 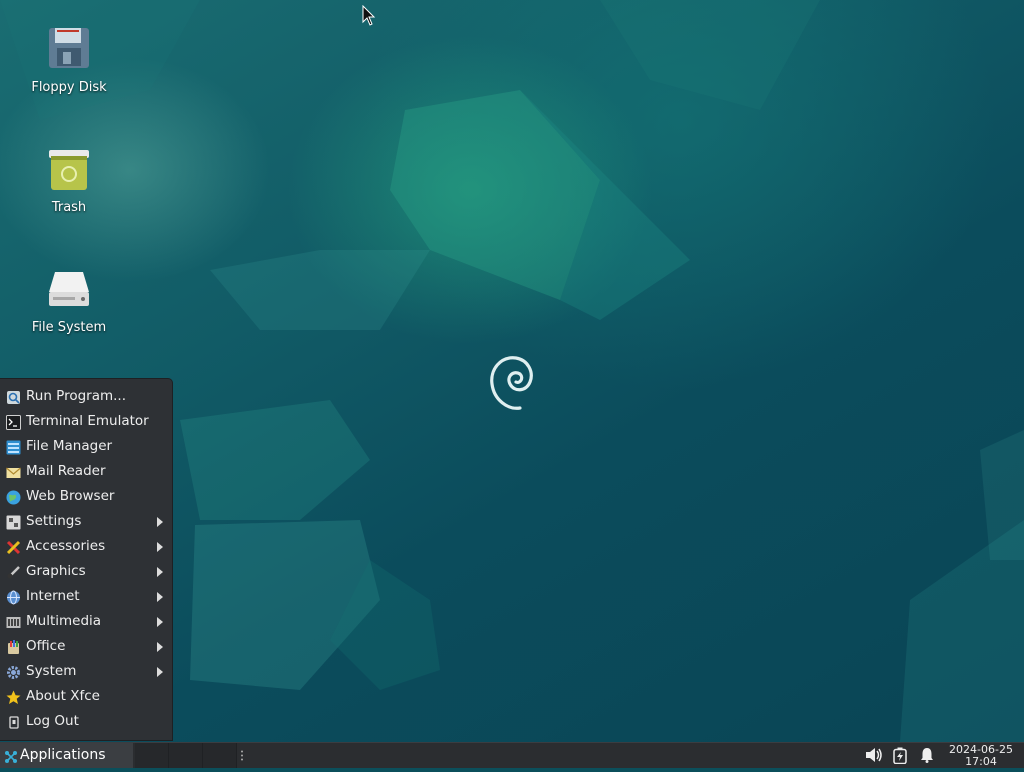 What do you see at coordinates (13, 396) in the screenshot?
I see `run-icon` at bounding box center [13, 396].